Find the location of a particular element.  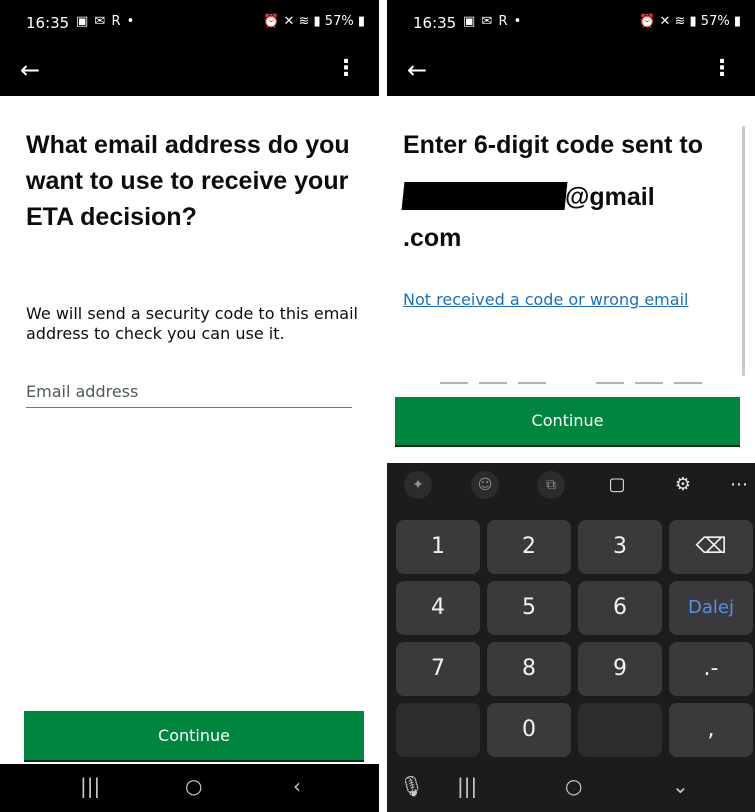

comma-key: , is located at coordinates (711, 730).